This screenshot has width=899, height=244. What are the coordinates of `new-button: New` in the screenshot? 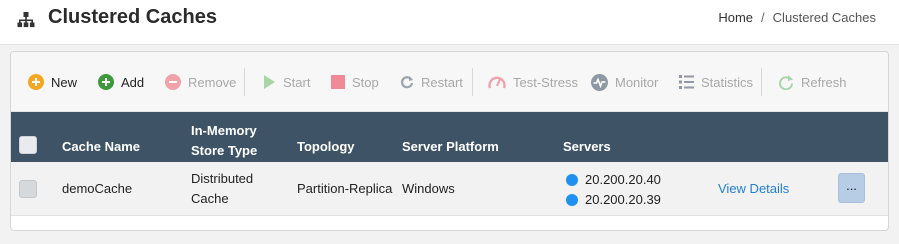 It's located at (52, 82).